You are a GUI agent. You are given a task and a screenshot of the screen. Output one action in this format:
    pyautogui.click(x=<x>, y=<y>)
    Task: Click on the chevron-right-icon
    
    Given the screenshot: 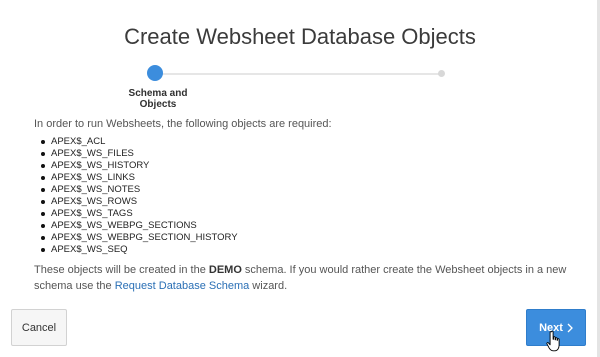 What is the action you would take?
    pyautogui.click(x=570, y=328)
    